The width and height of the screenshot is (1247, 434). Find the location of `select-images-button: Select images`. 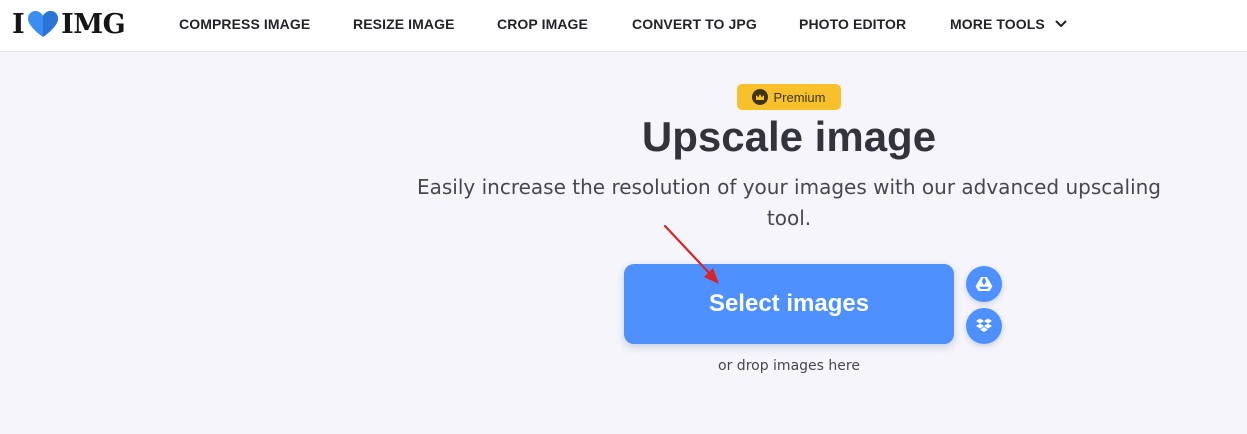

select-images-button: Select images is located at coordinates (789, 304).